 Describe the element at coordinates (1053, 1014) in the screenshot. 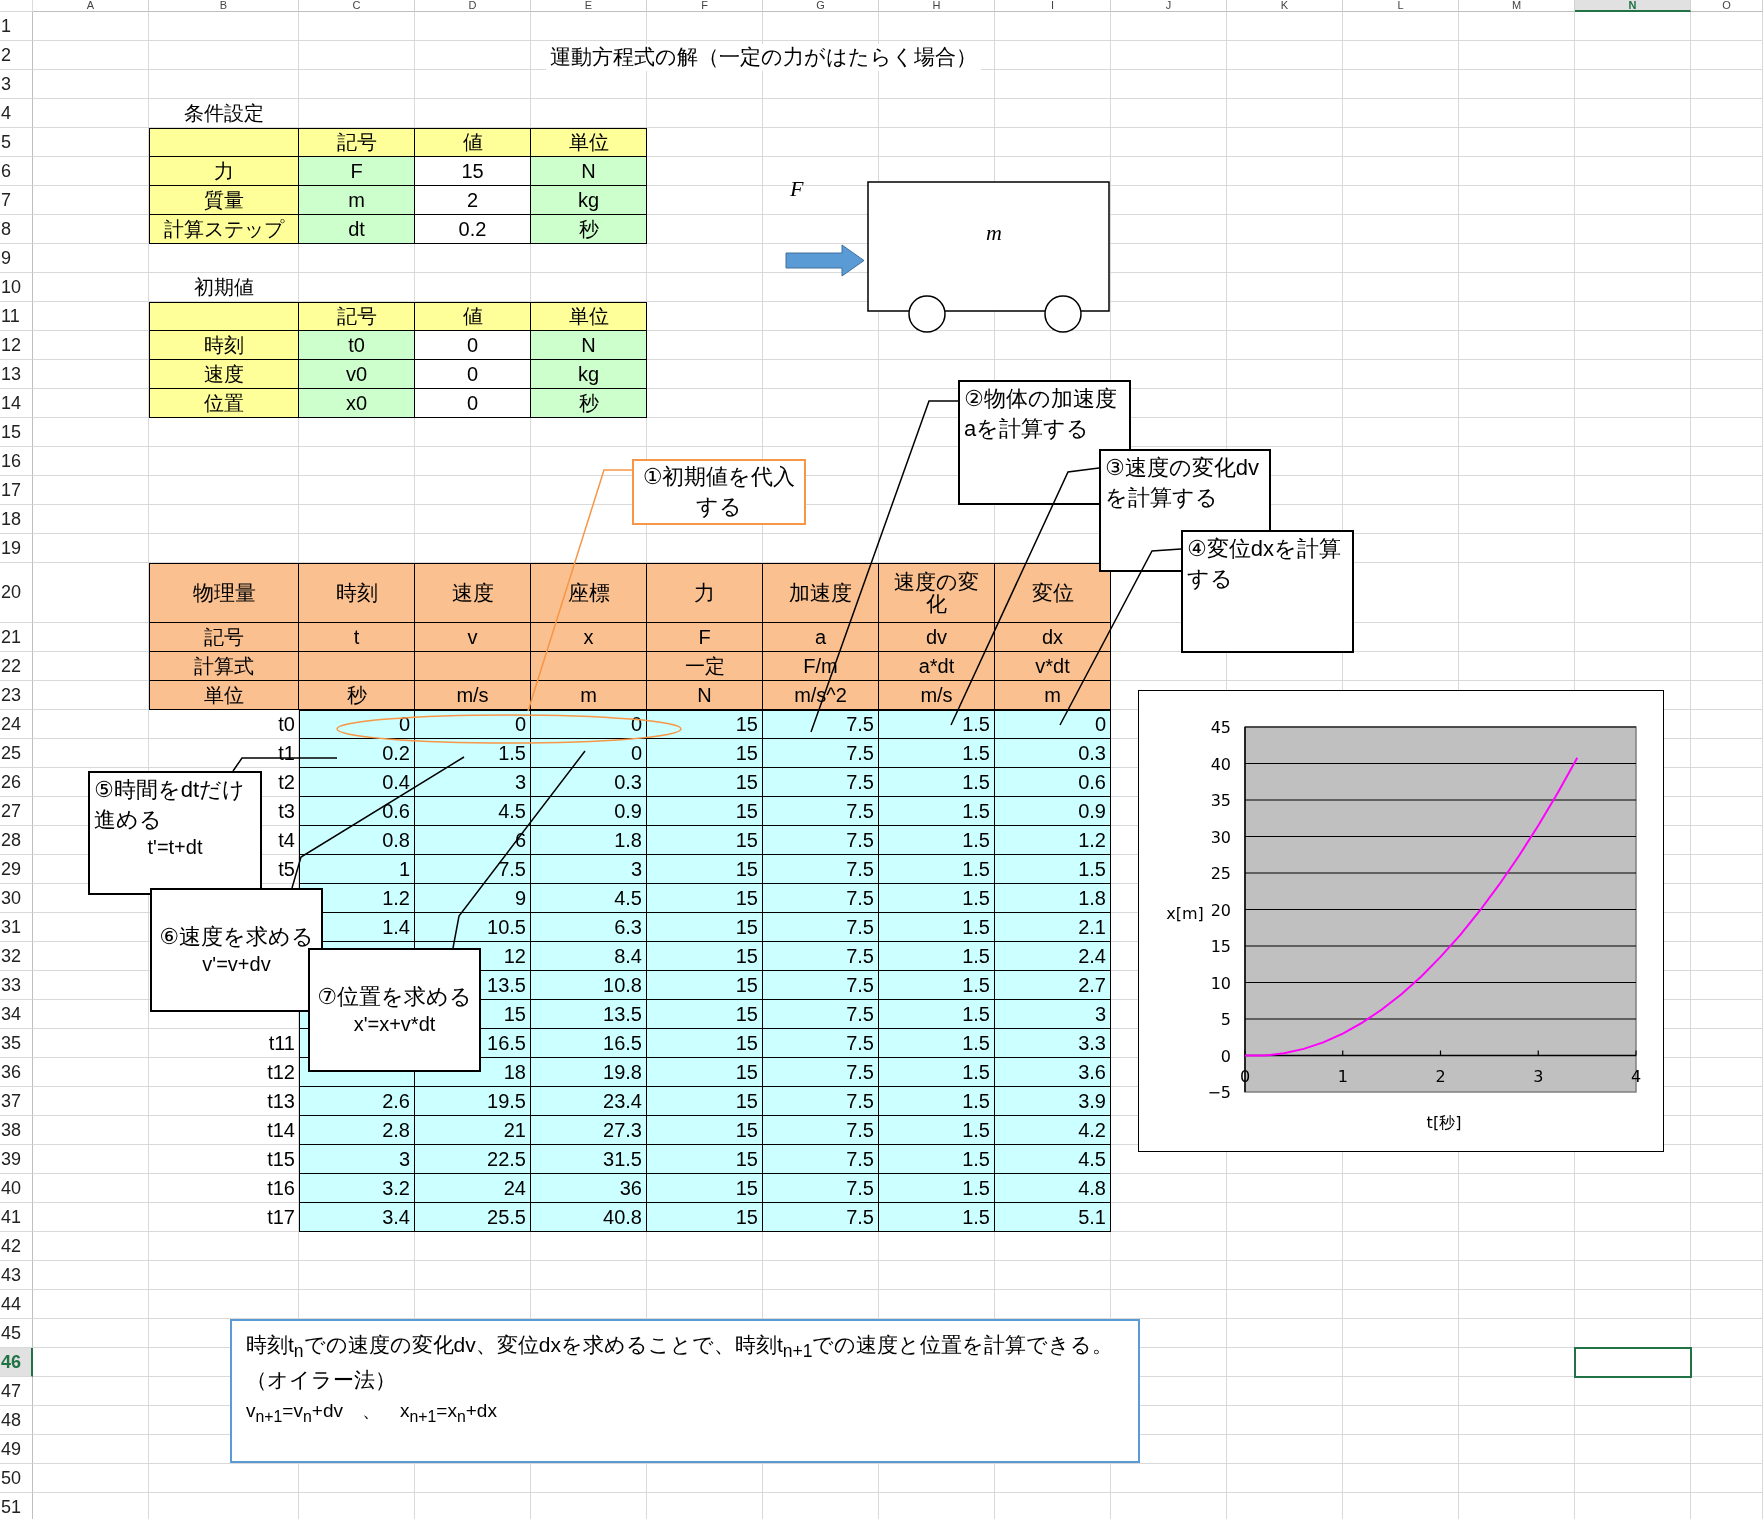

I see `table-cell: 3` at that location.